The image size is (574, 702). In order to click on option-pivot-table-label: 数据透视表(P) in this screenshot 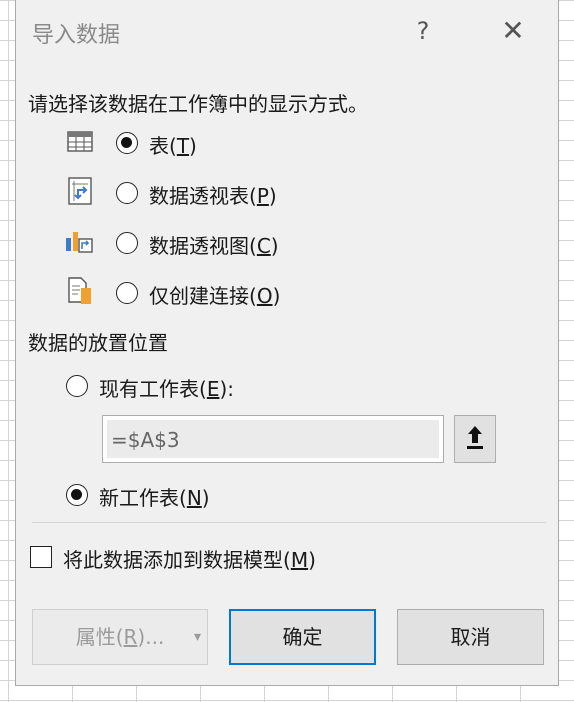, I will do `click(213, 194)`.